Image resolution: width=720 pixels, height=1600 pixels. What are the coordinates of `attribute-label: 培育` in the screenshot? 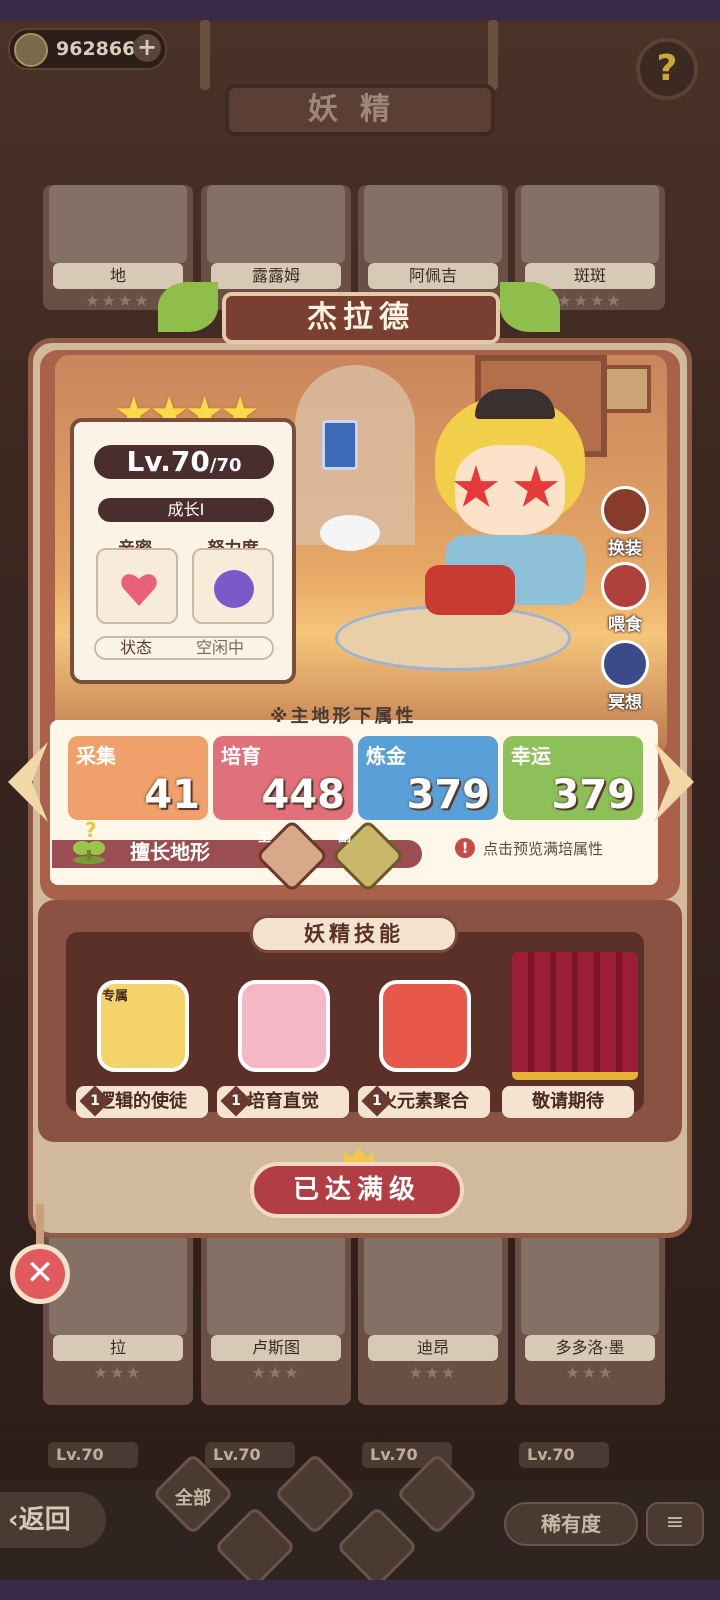 It's located at (241, 756).